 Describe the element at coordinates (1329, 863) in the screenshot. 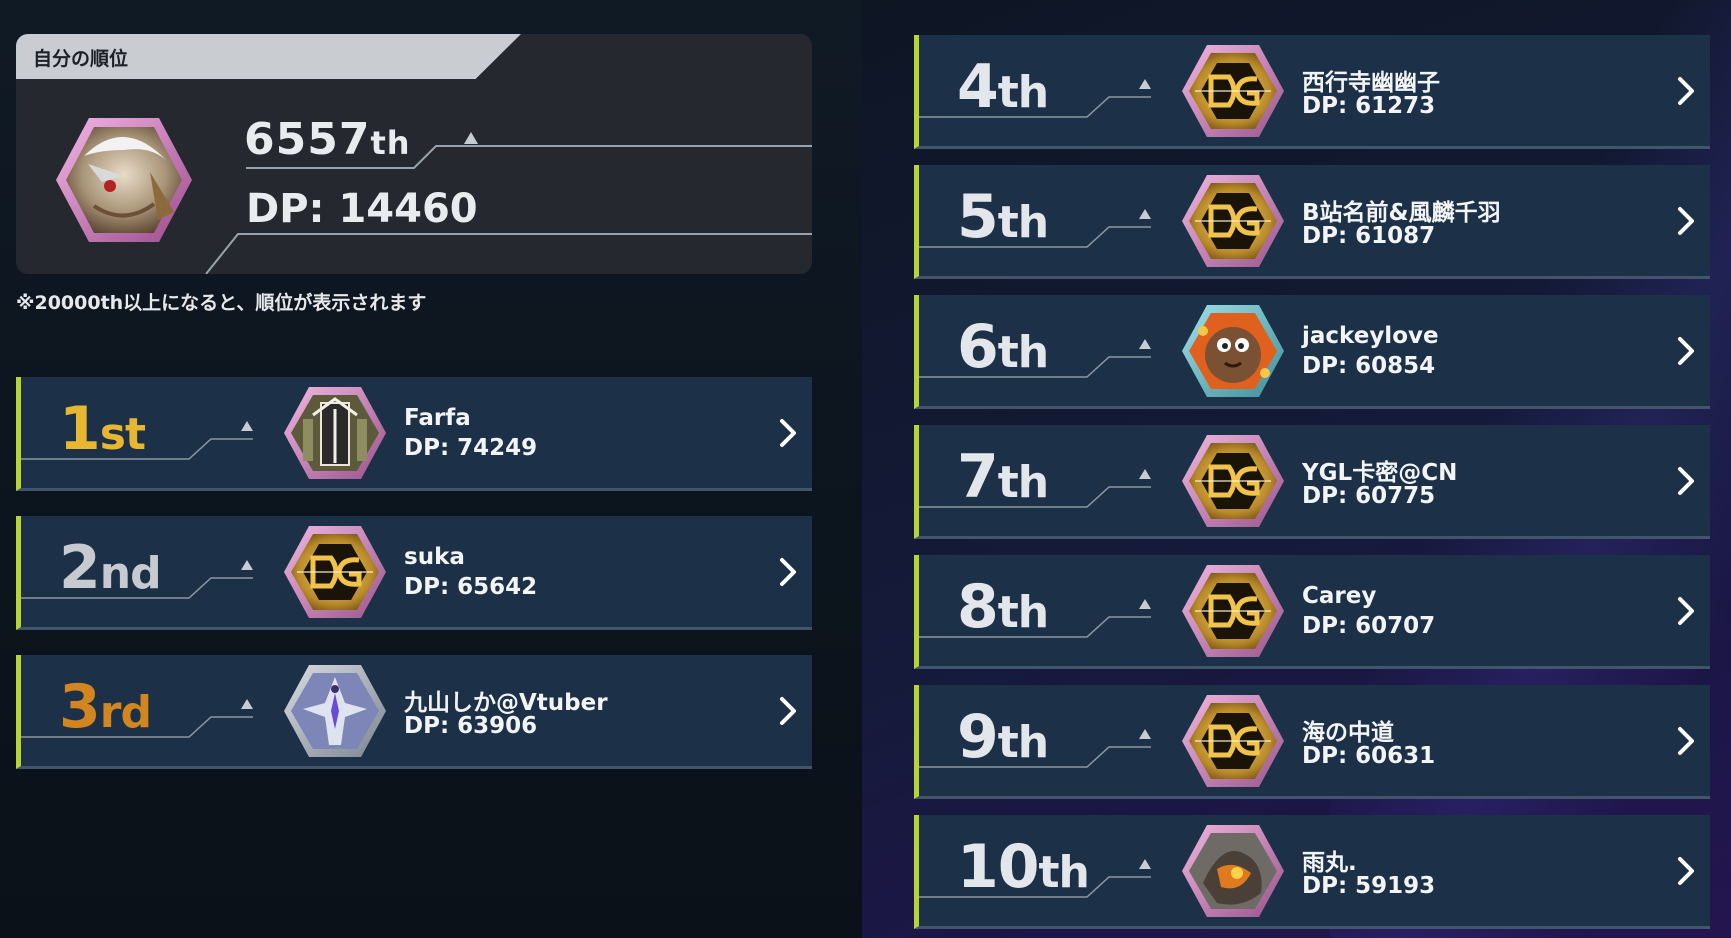

I see `player-name: 雨丸.` at that location.